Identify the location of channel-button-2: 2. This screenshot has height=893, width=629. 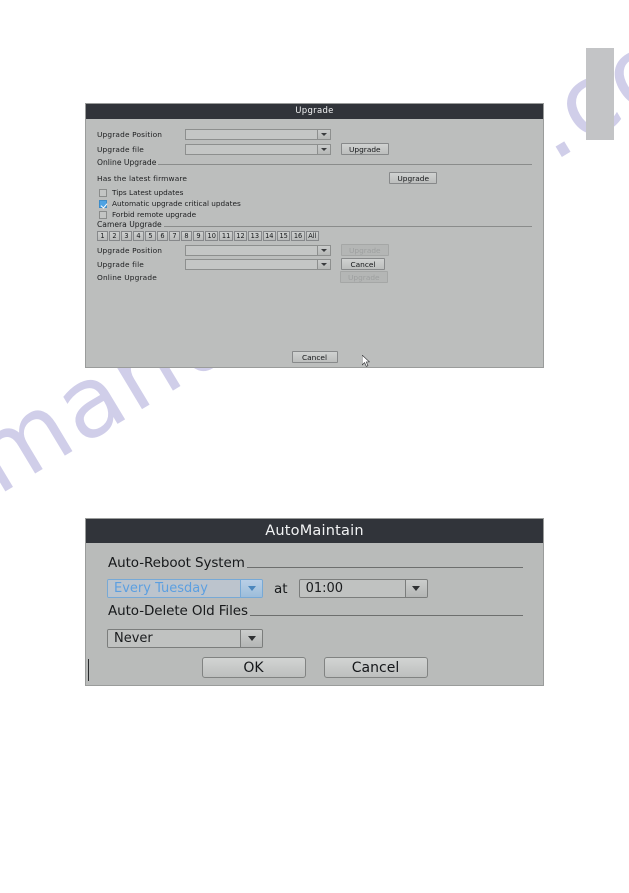
(114, 236).